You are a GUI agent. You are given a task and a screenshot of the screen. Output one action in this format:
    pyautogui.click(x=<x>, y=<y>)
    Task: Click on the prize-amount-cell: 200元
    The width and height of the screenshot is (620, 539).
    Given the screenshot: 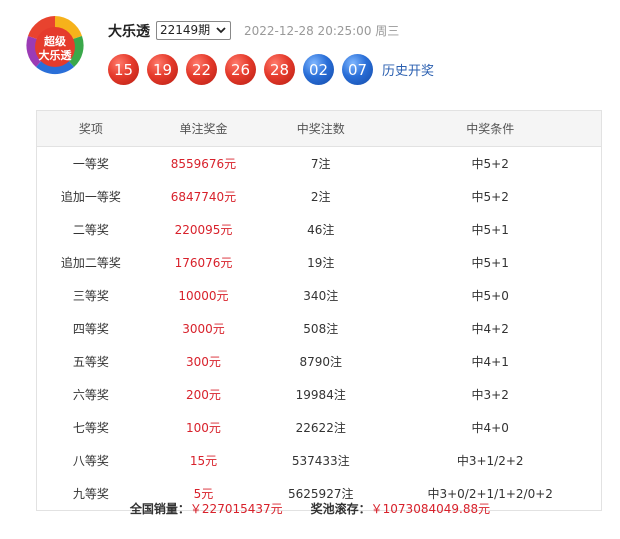 What is the action you would take?
    pyautogui.click(x=203, y=395)
    